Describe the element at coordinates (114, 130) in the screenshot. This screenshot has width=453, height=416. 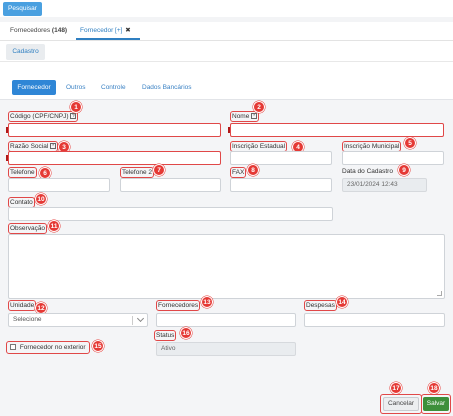
I see `codigo-input` at that location.